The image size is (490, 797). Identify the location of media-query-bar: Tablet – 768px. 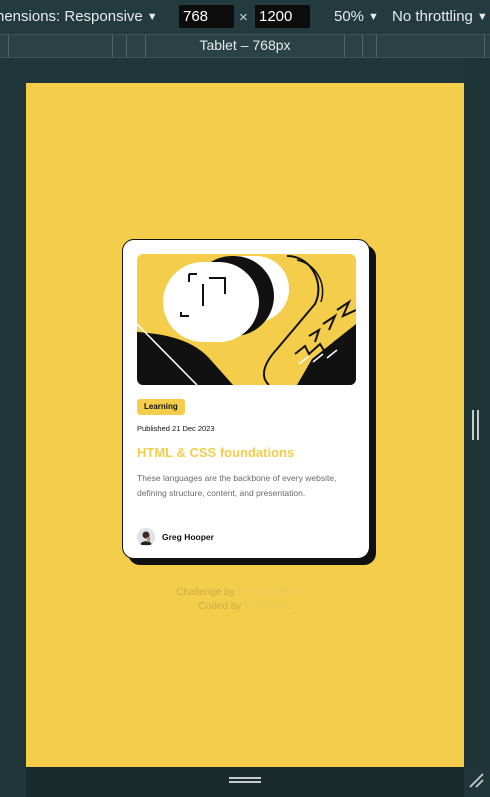
(245, 46).